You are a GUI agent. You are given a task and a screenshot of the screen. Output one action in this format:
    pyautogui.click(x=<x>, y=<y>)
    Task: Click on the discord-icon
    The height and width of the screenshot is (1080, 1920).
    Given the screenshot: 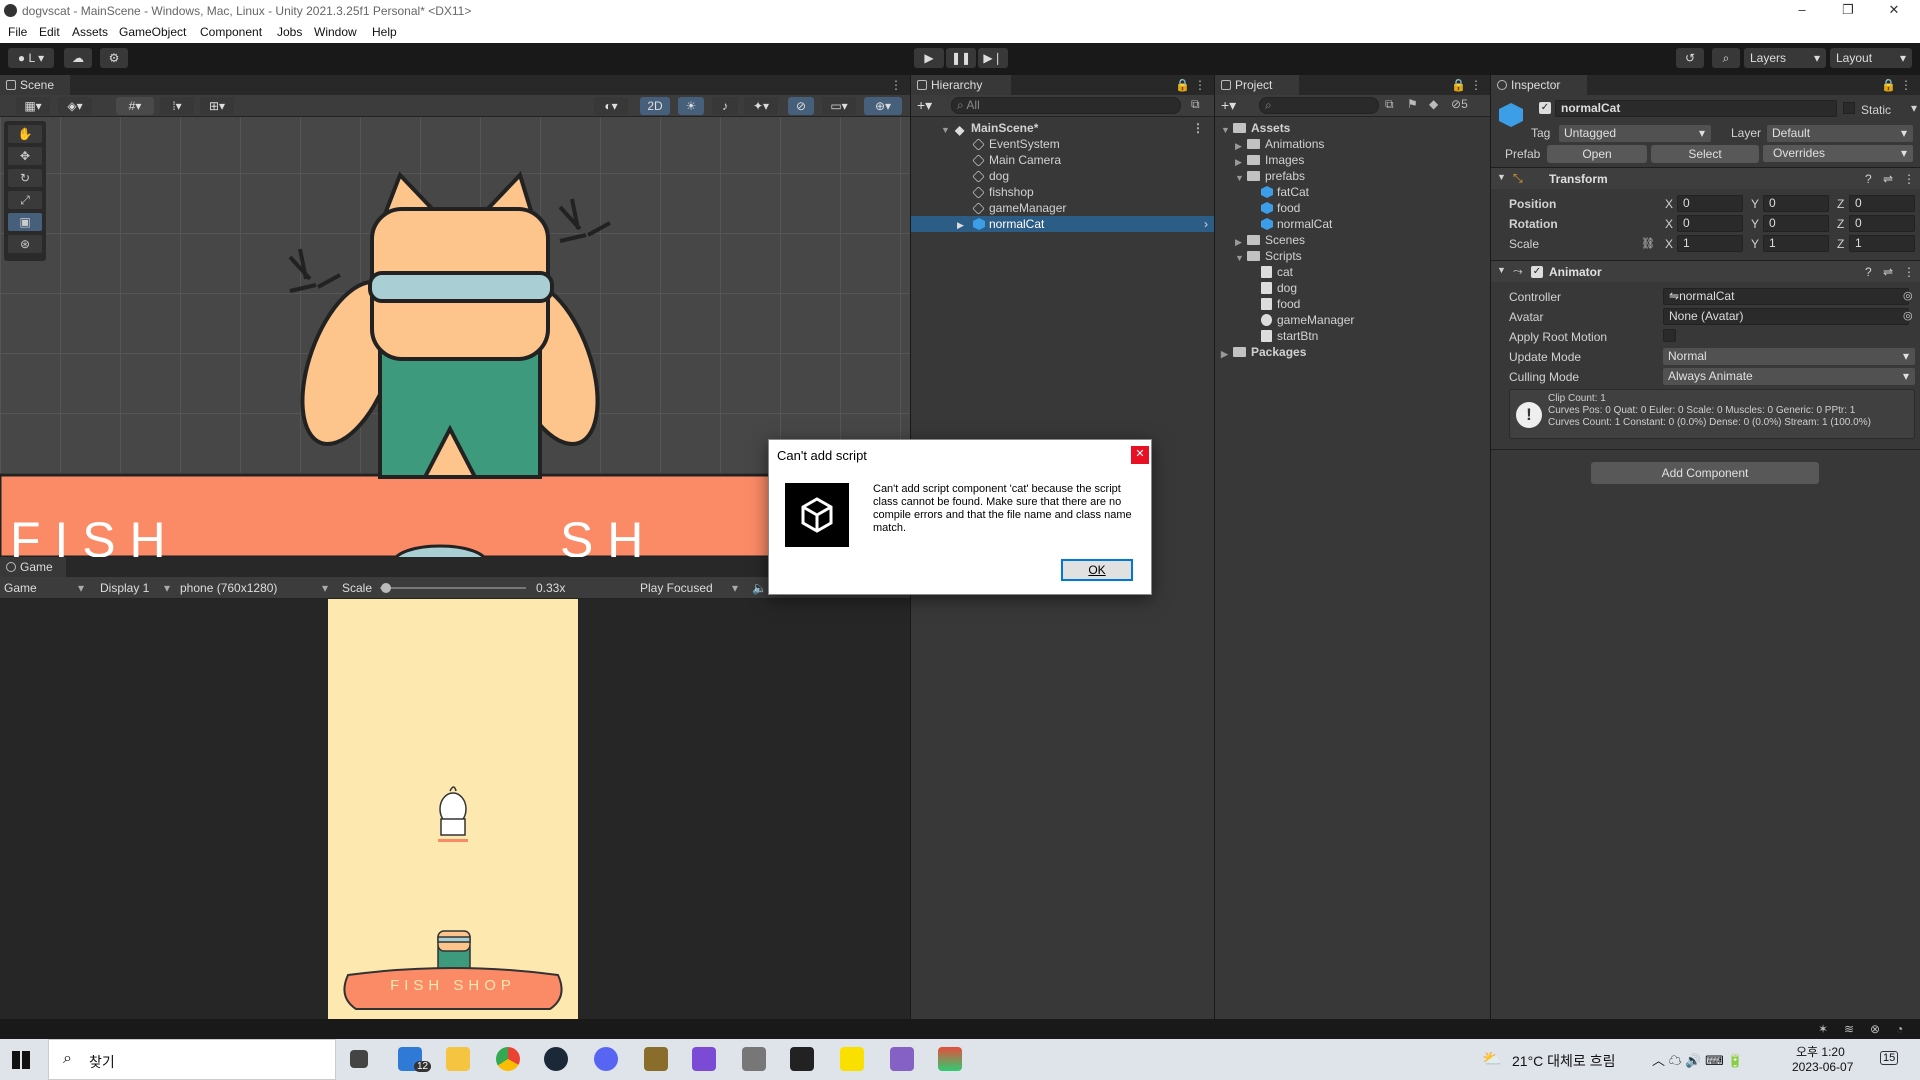 What is the action you would take?
    pyautogui.click(x=606, y=1059)
    